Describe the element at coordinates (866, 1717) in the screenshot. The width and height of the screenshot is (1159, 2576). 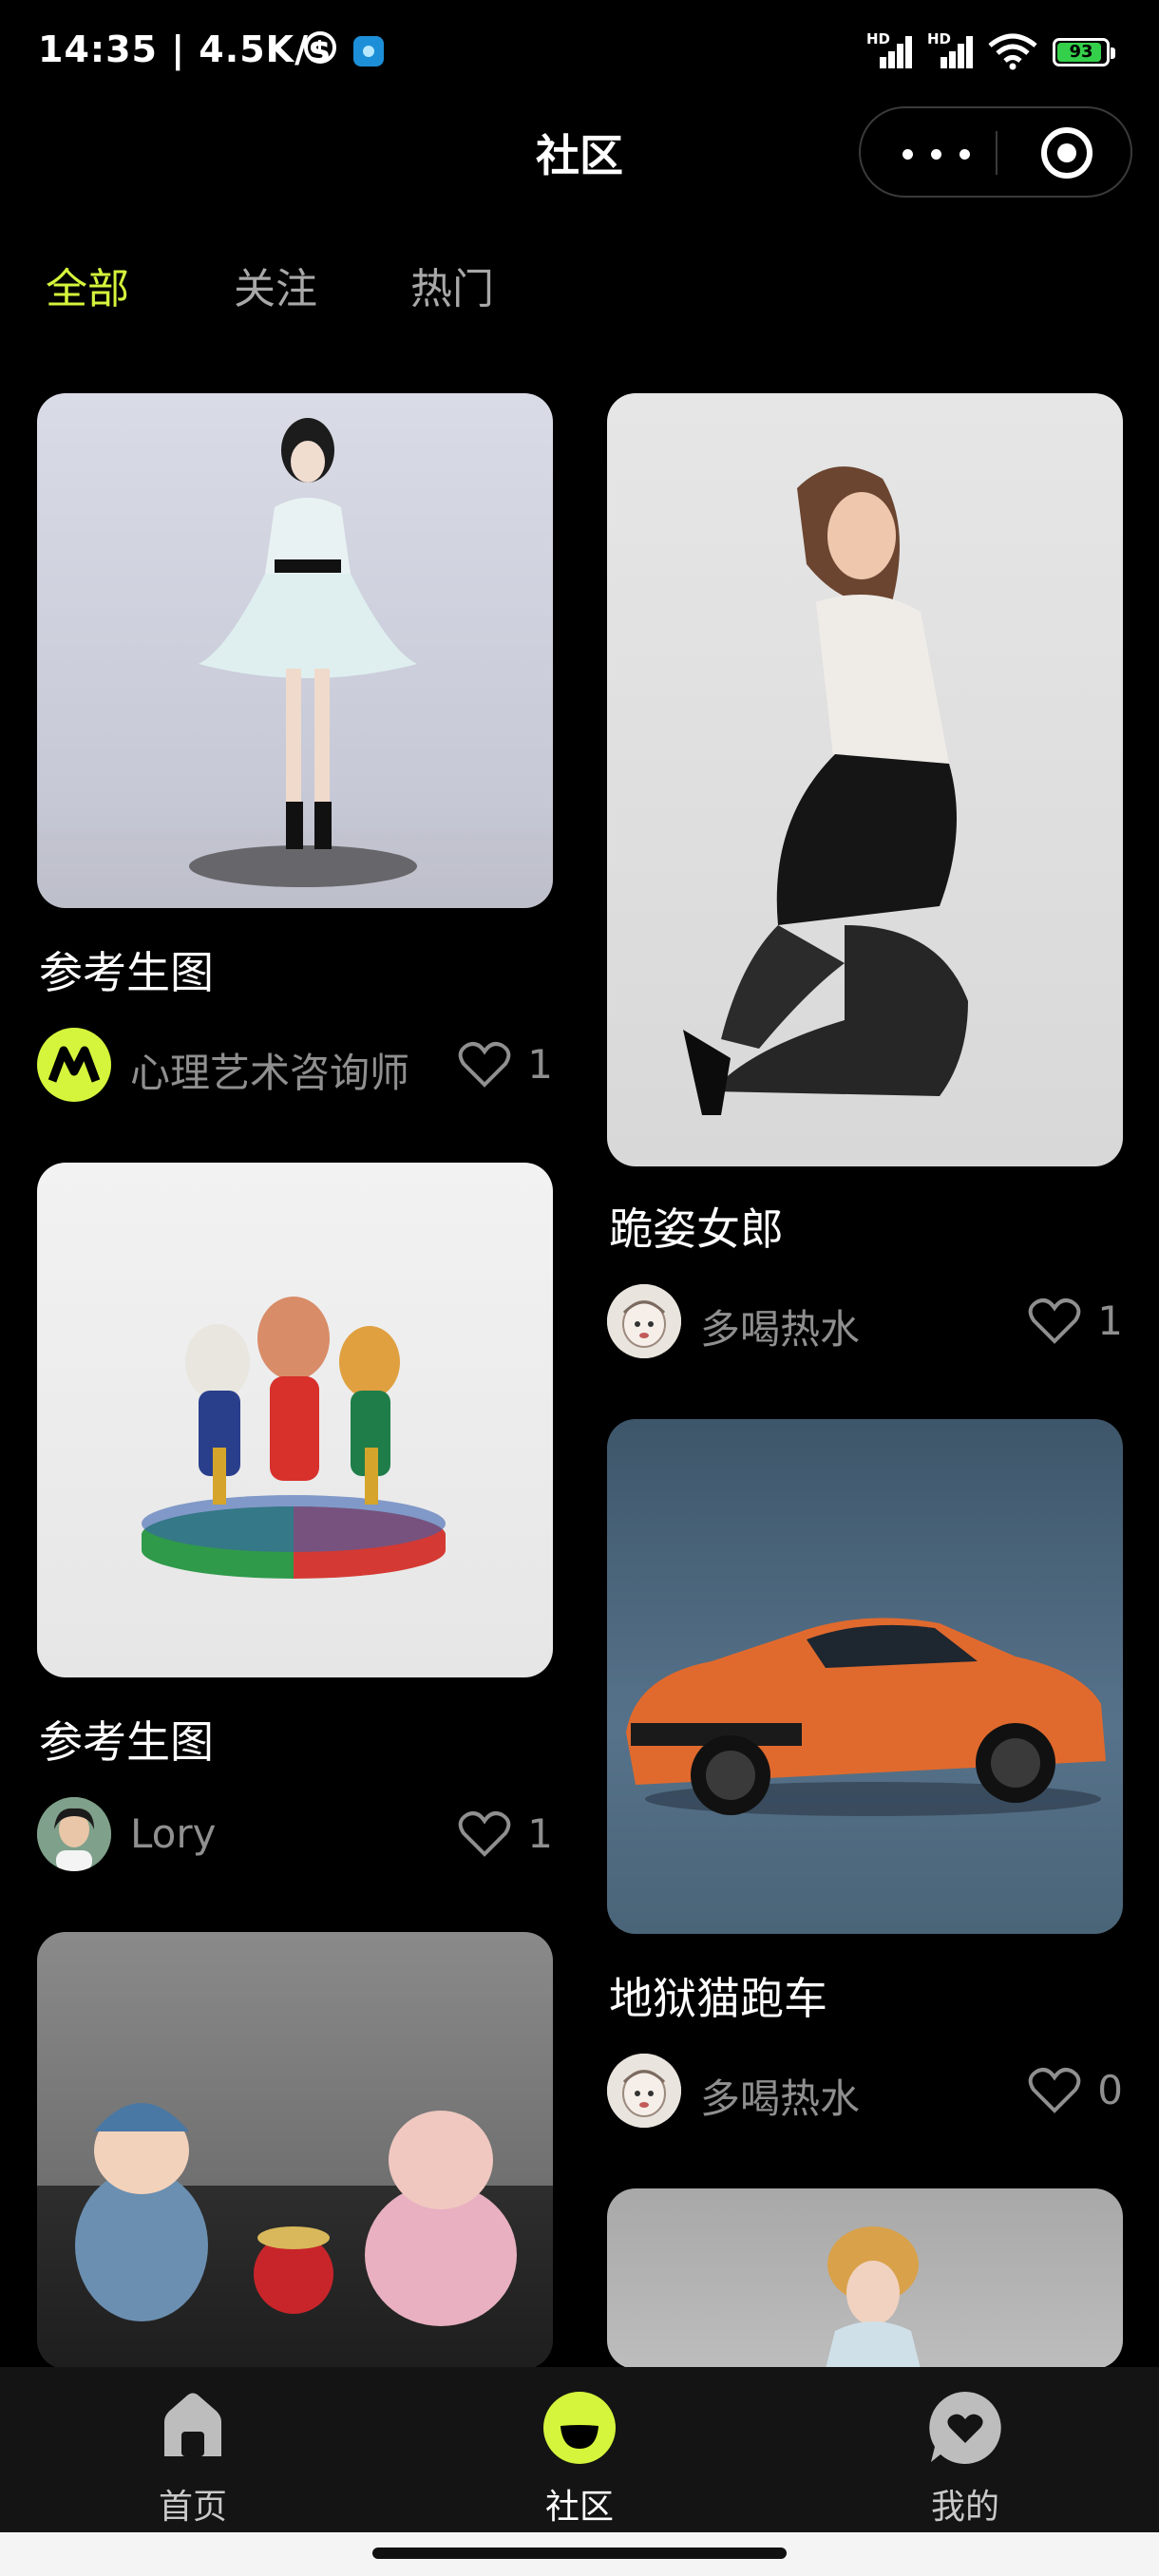
I see `orange-sports-car-image` at that location.